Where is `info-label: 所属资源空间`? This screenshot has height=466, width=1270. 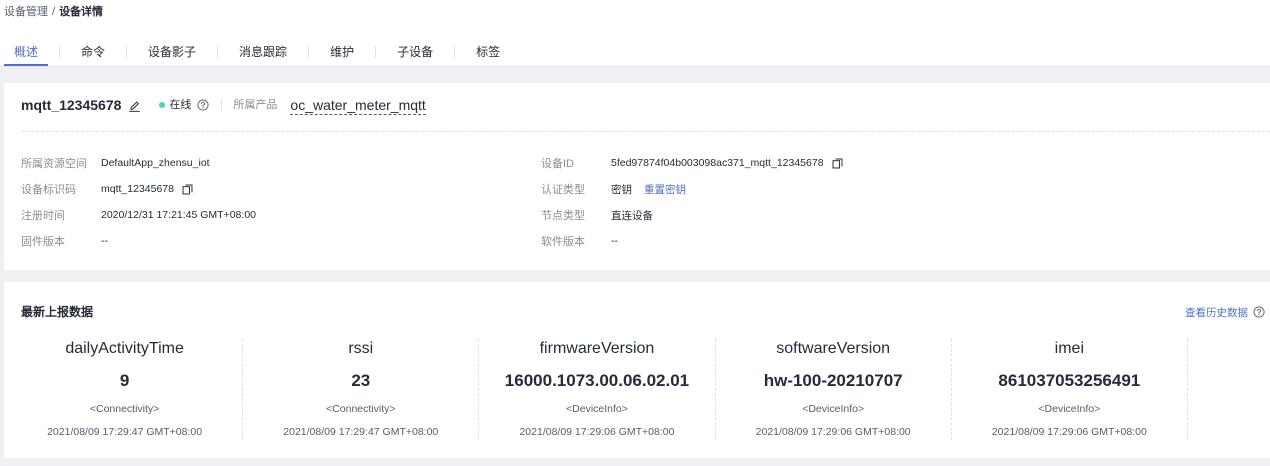
info-label: 所属资源空间 is located at coordinates (54, 164).